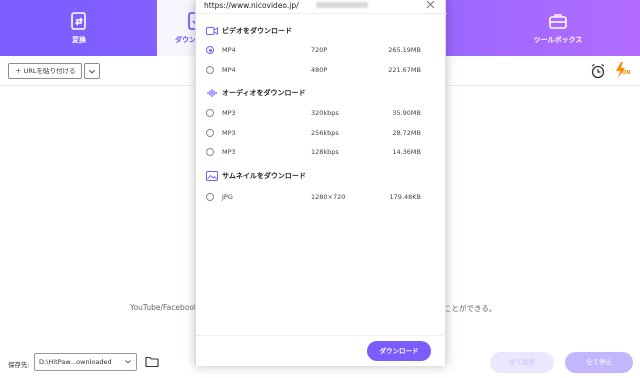 This screenshot has height=378, width=640. Describe the element at coordinates (264, 93) in the screenshot. I see `section-label: オーディオをダウンロード` at that location.